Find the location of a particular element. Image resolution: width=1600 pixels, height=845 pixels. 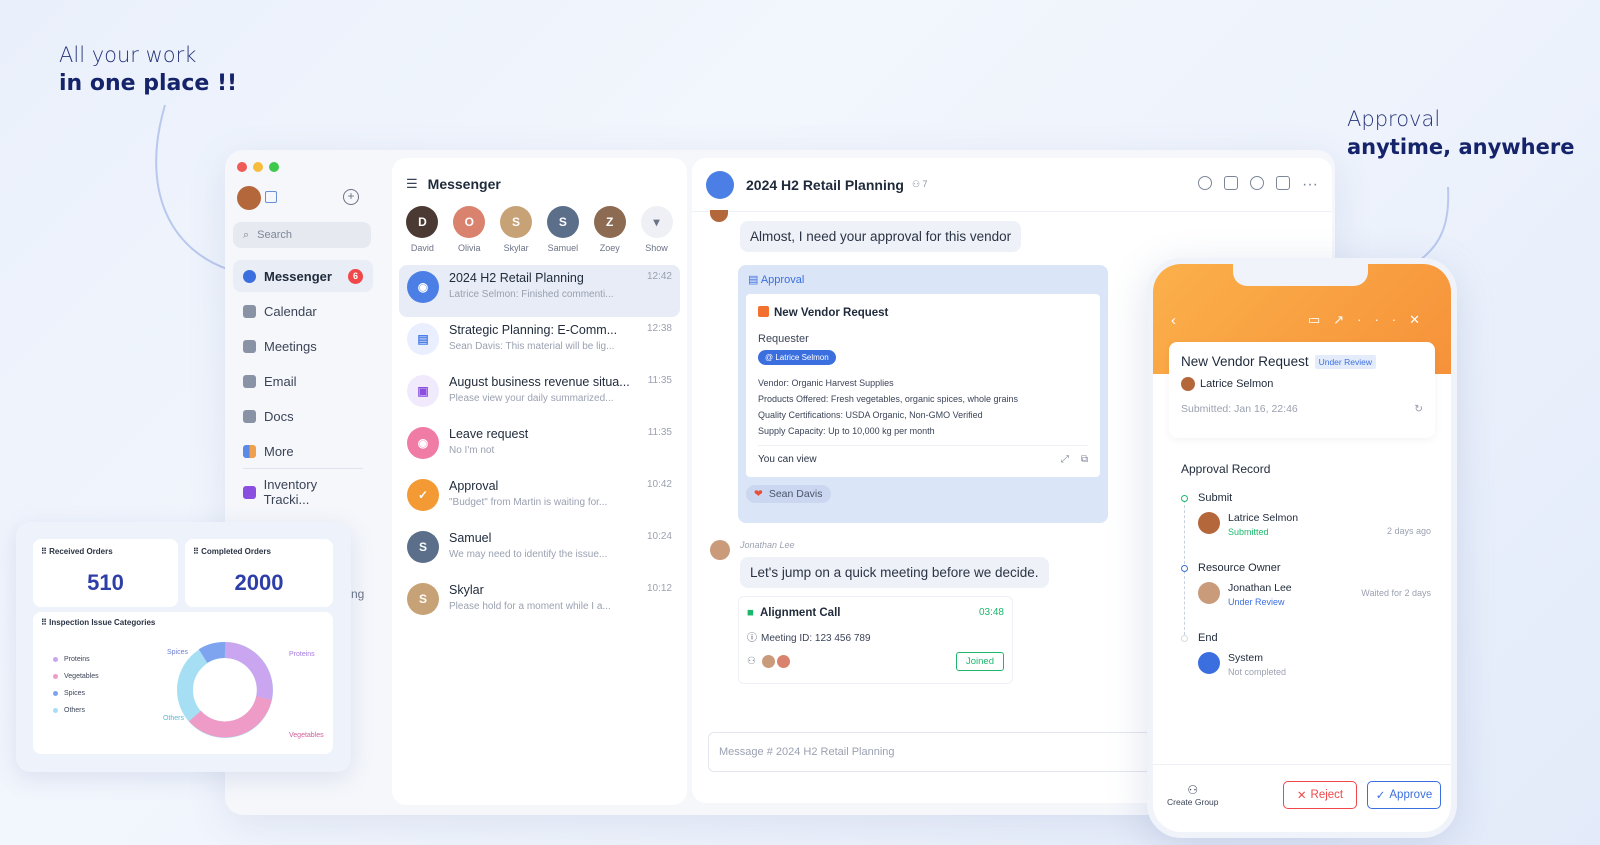

reject-button: ✕ Reject is located at coordinates (1320, 794).